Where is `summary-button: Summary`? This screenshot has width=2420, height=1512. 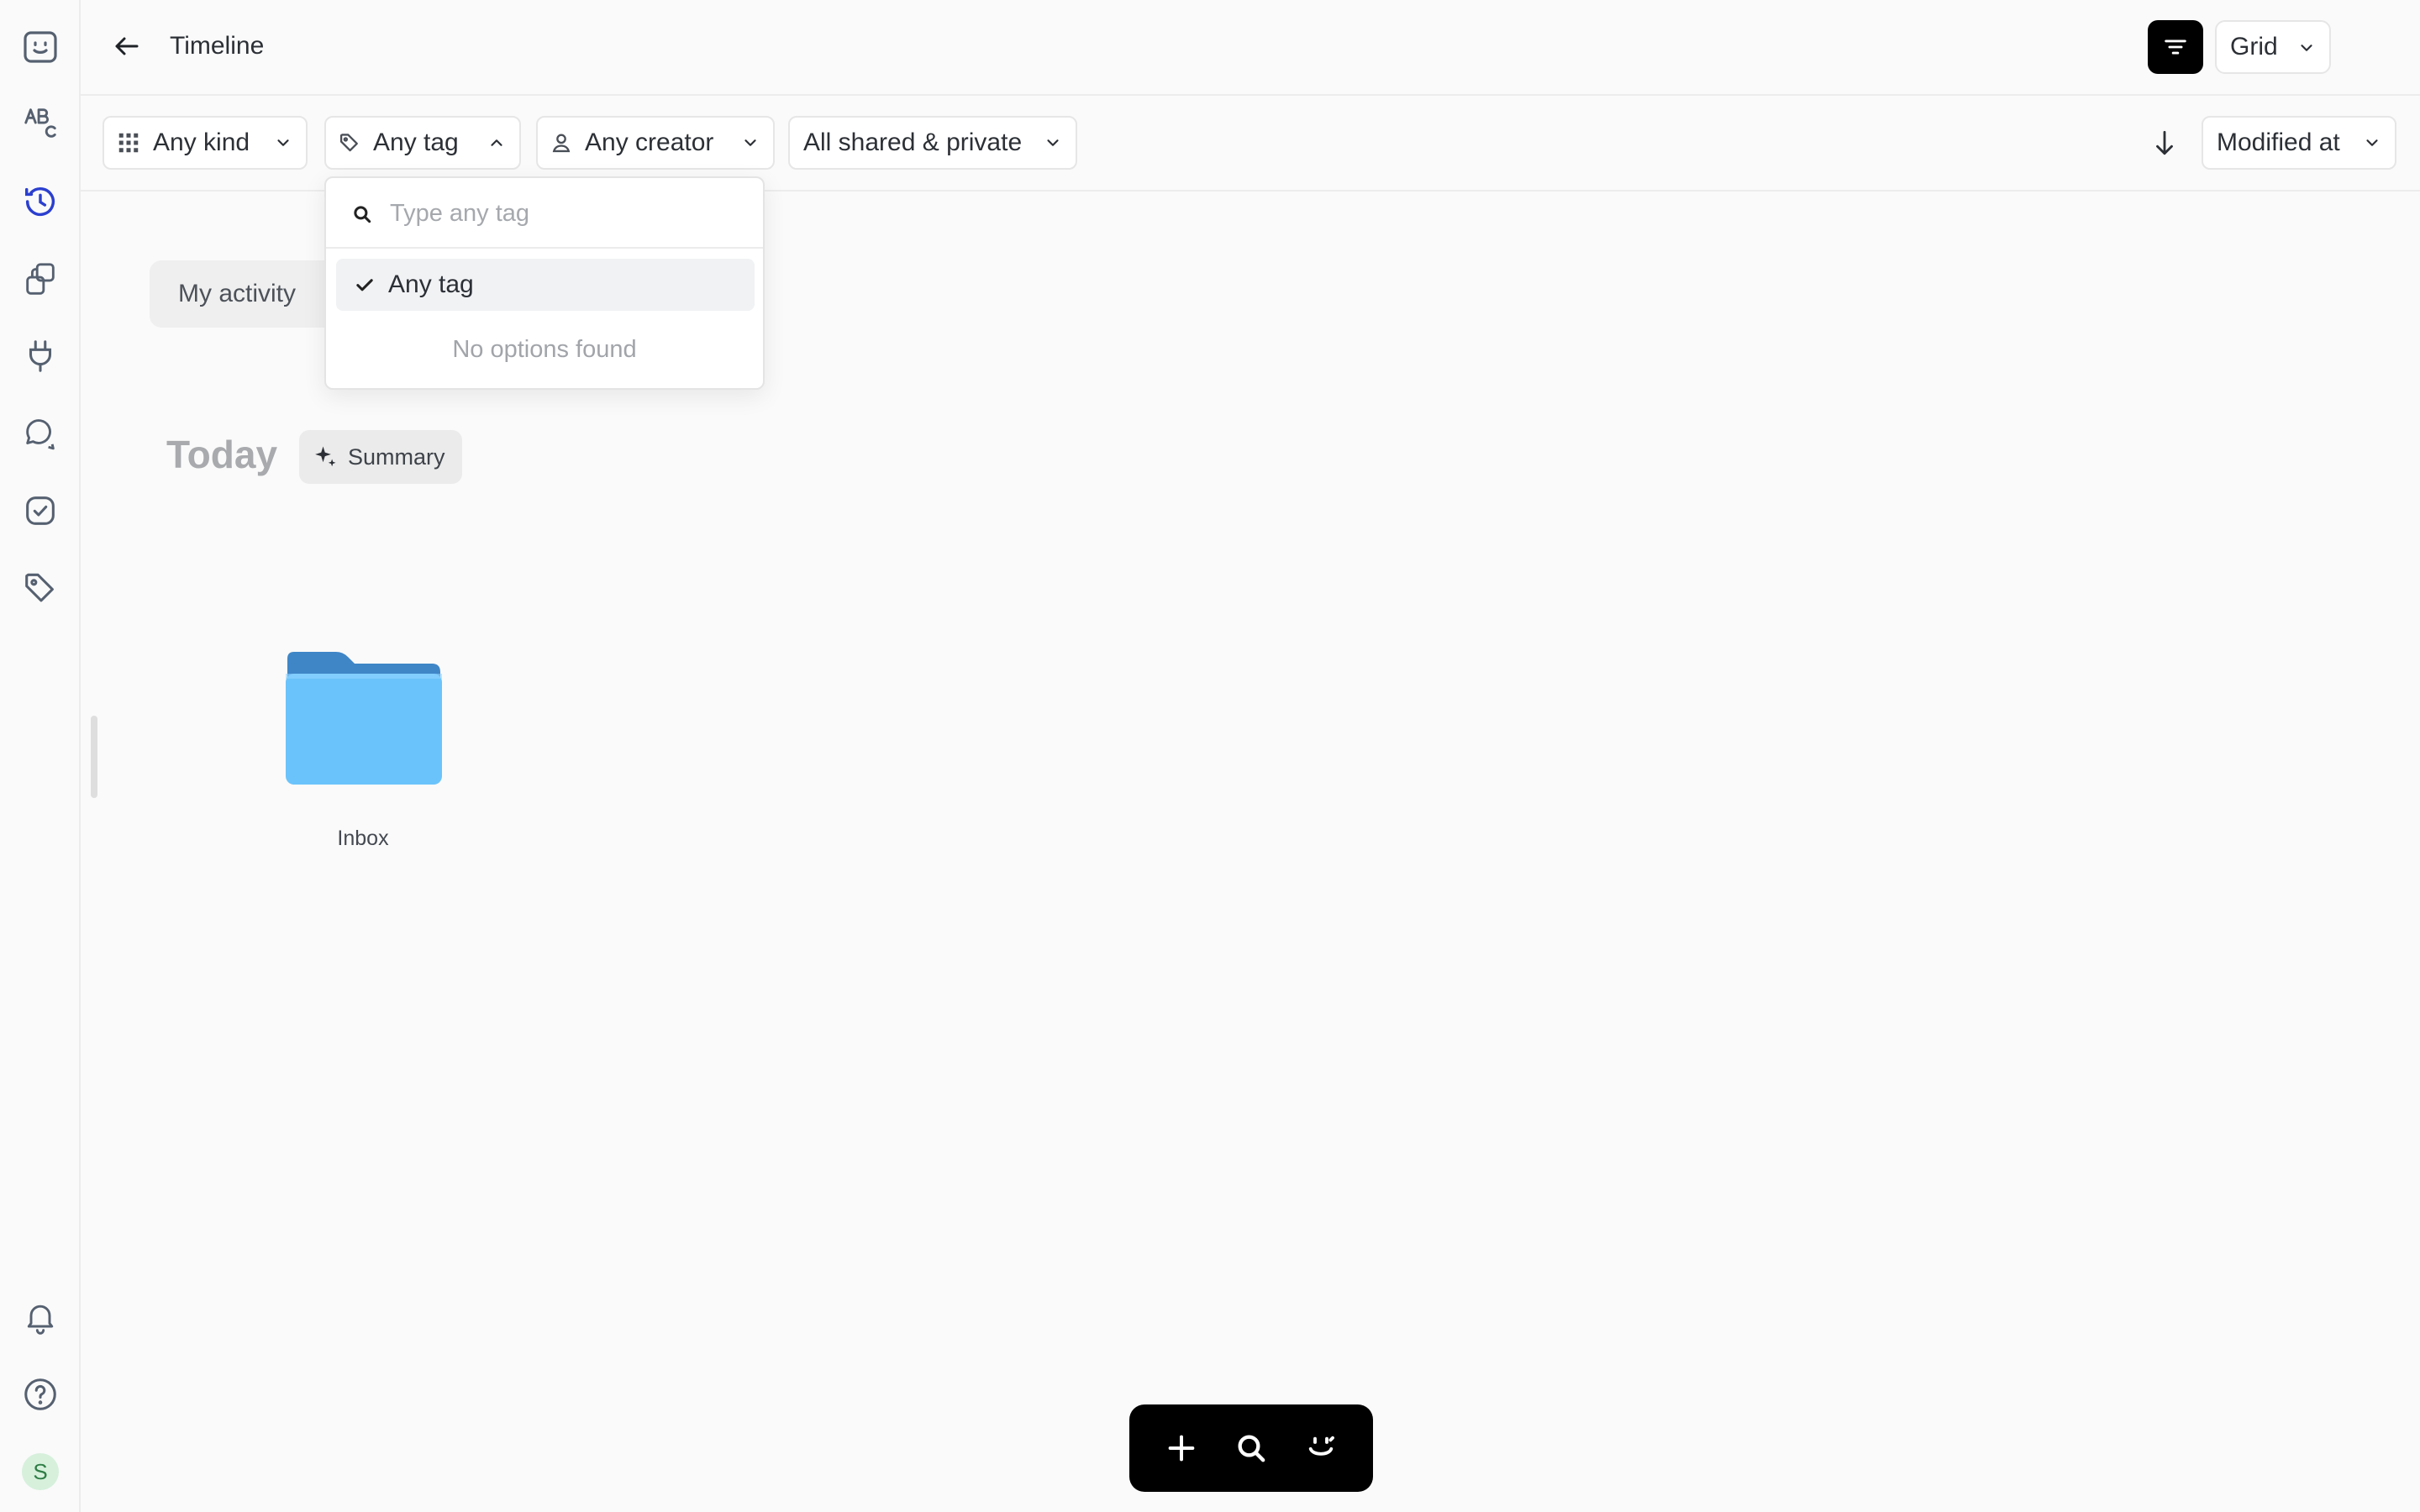
summary-button: Summary is located at coordinates (381, 457).